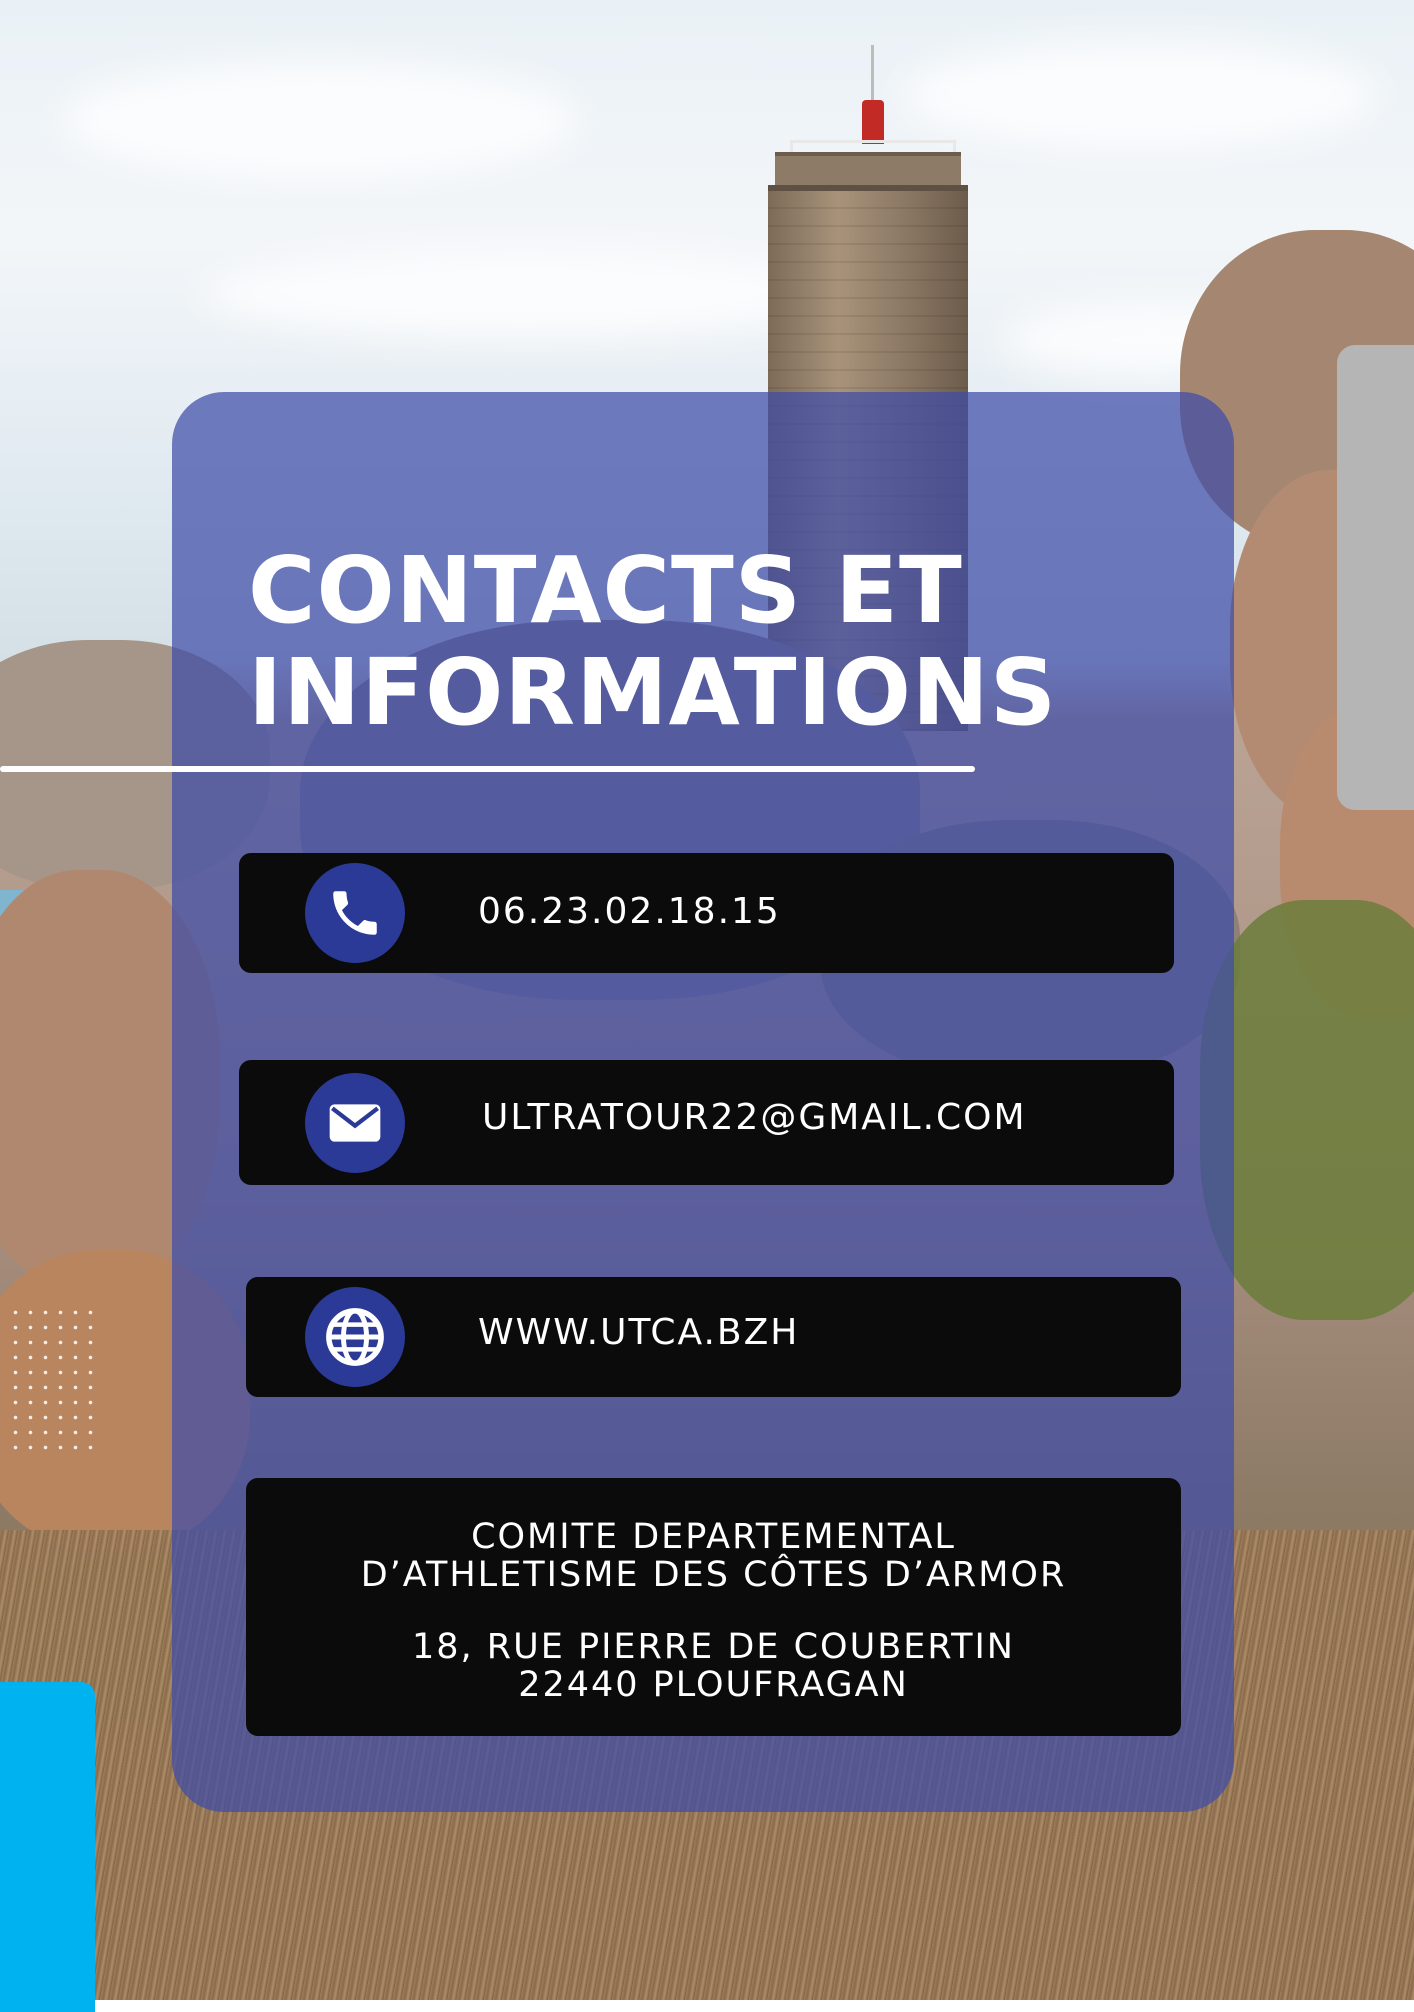 Image resolution: width=1414 pixels, height=2012 pixels. Describe the element at coordinates (713, 1647) in the screenshot. I see `address-line-3: 18, RUE PIERRE DE COUBERTIN` at that location.